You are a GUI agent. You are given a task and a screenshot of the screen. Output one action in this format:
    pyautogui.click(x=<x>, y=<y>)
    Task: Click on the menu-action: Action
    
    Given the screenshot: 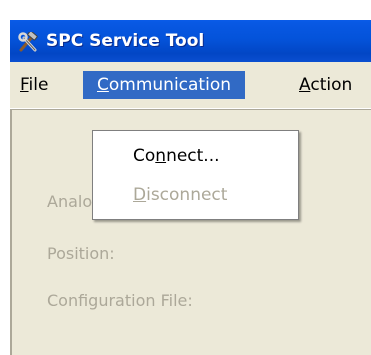 What is the action you would take?
    pyautogui.click(x=325, y=85)
    